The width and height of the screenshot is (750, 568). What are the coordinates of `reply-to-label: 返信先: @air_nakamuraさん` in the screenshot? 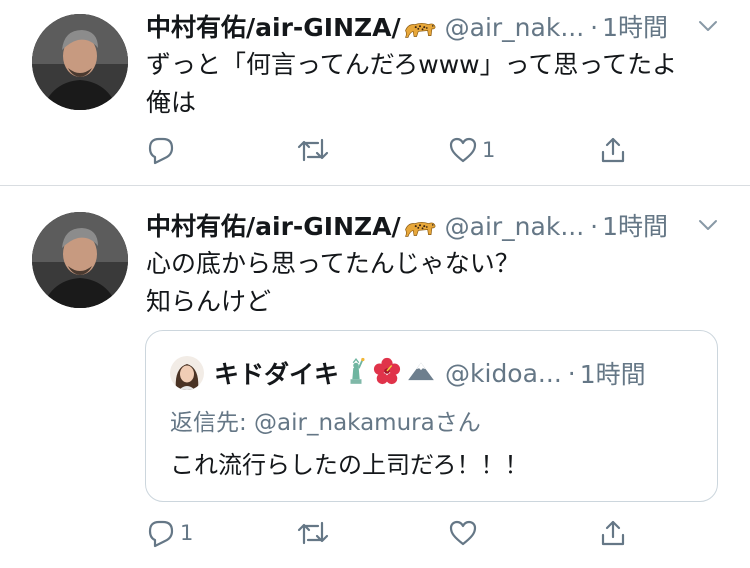 It's located at (325, 423).